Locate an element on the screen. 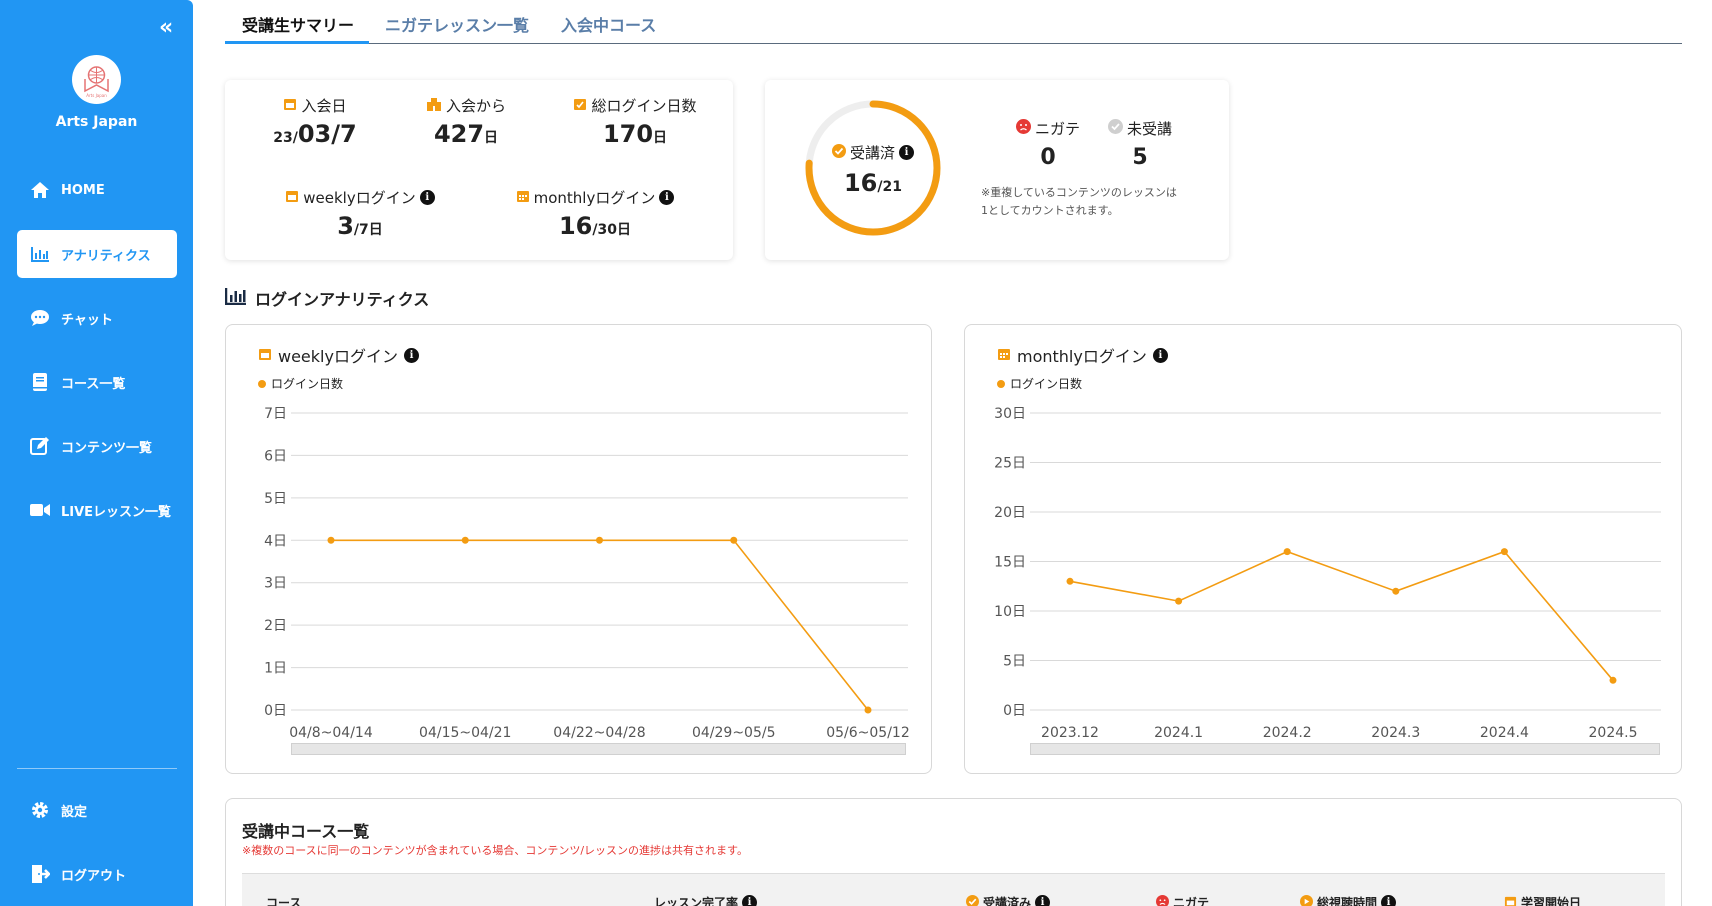  y-tick-label: 2日 is located at coordinates (275, 626).